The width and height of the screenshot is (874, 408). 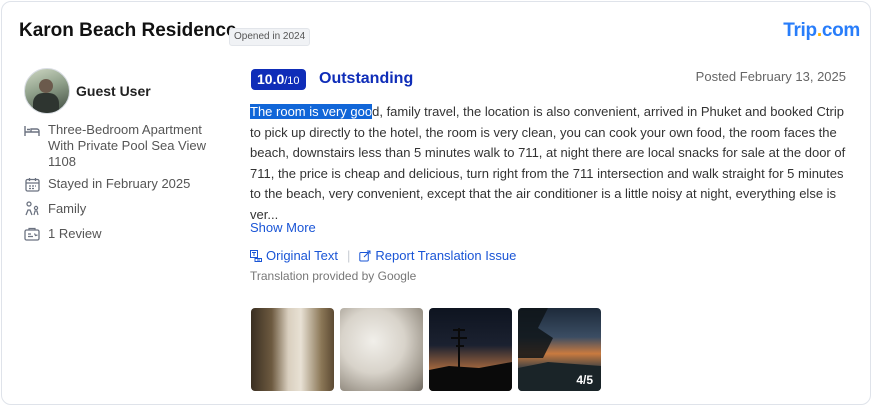 What do you see at coordinates (366, 78) in the screenshot?
I see `rating-label: Outstanding` at bounding box center [366, 78].